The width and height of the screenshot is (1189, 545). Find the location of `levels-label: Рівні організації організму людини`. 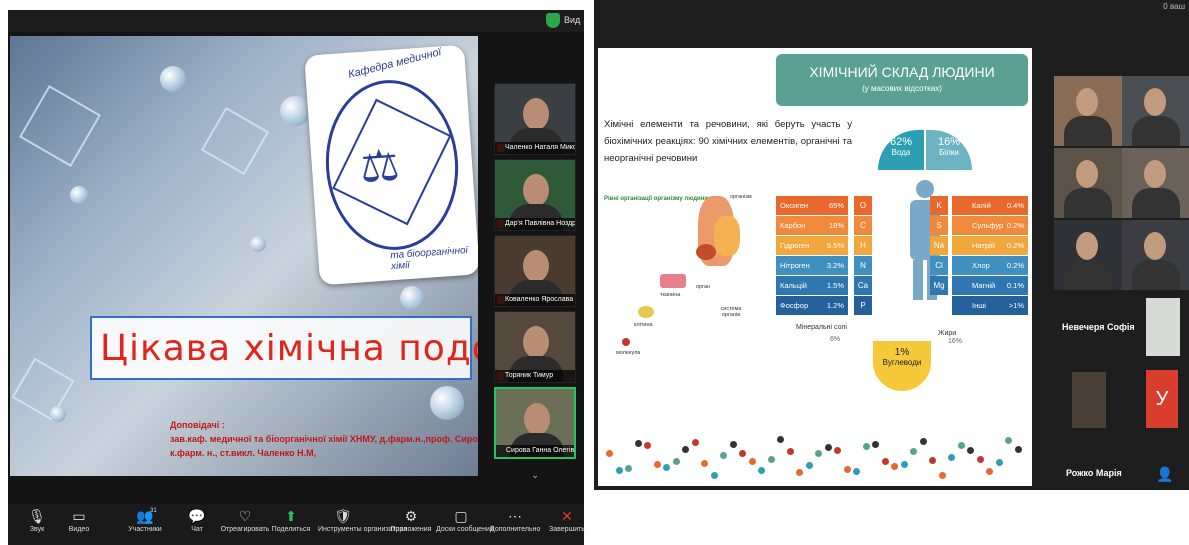

levels-label: Рівні організації організму людини is located at coordinates (656, 199).